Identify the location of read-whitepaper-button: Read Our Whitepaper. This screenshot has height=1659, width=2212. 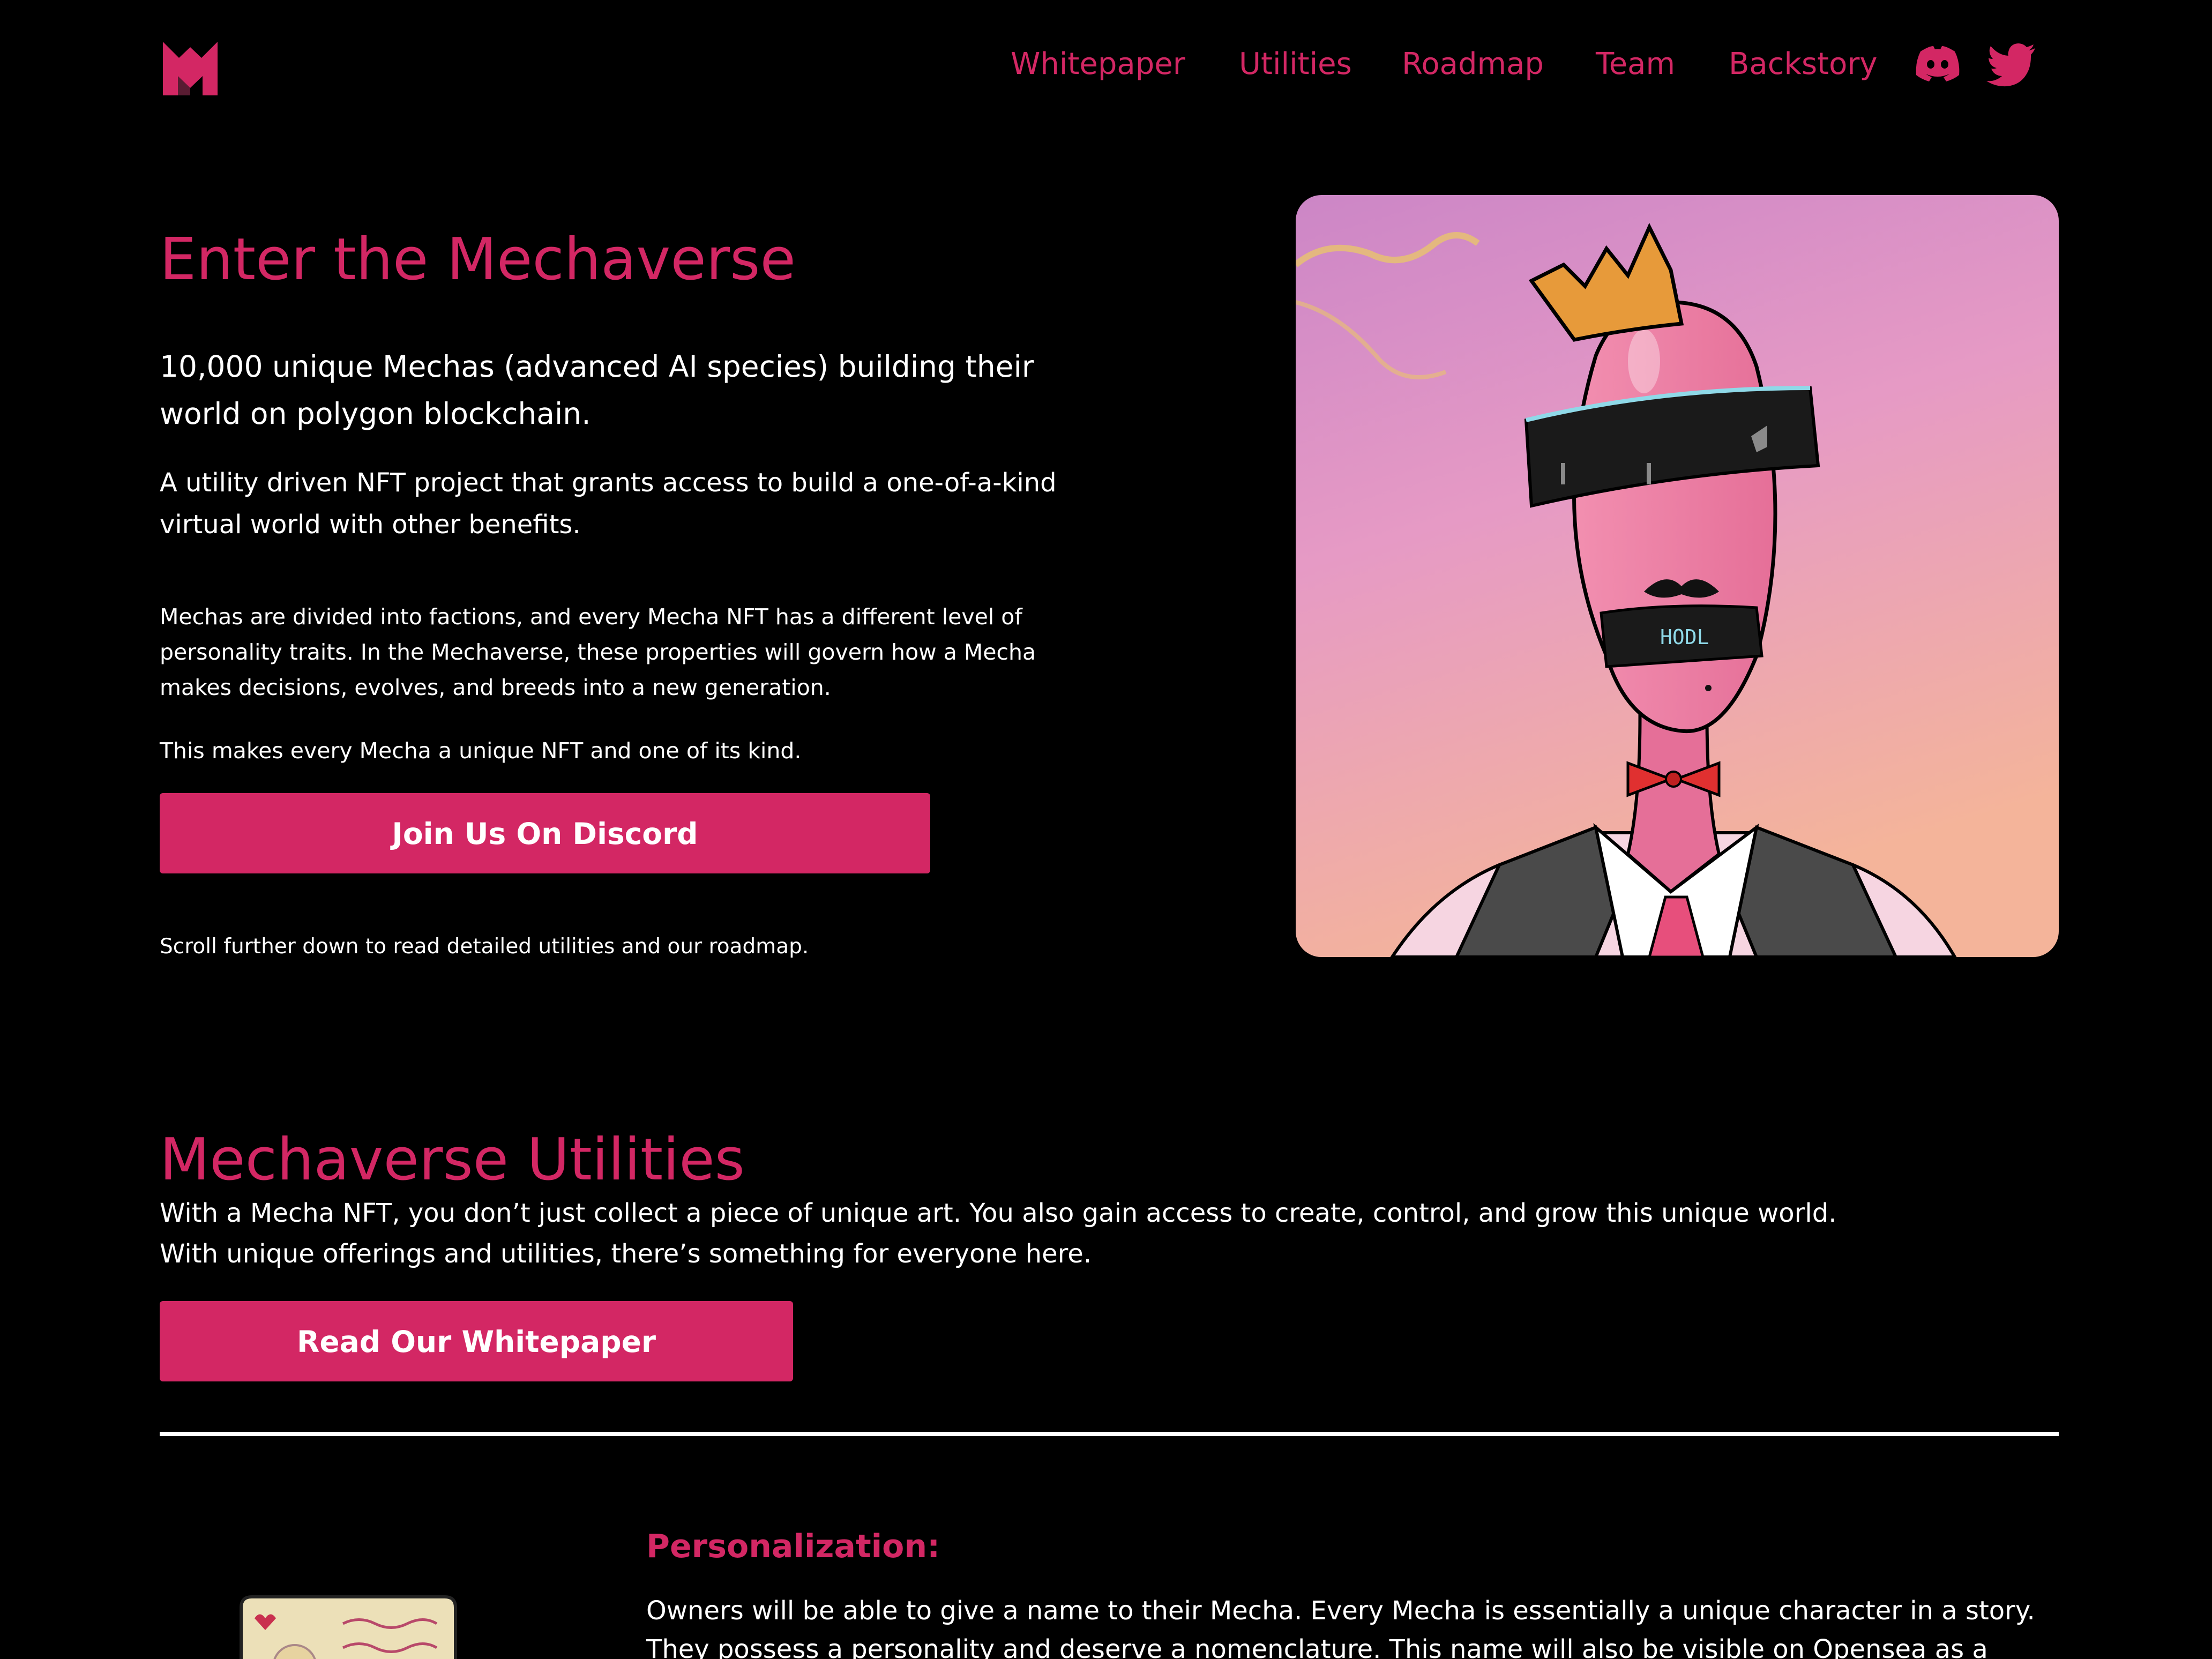
(476, 1341).